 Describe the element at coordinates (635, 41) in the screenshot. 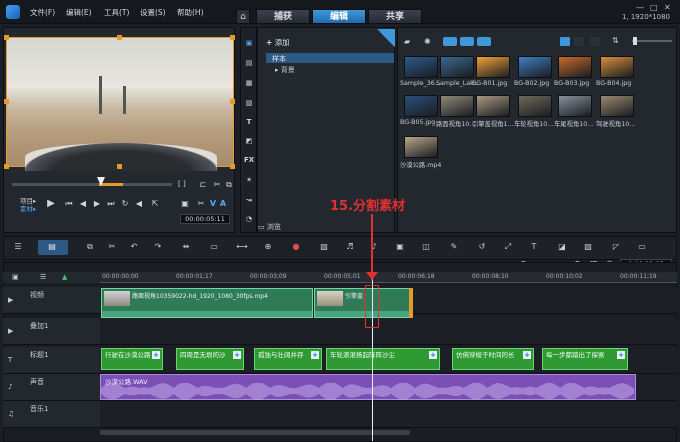

I see `thumb-size-handle` at that location.